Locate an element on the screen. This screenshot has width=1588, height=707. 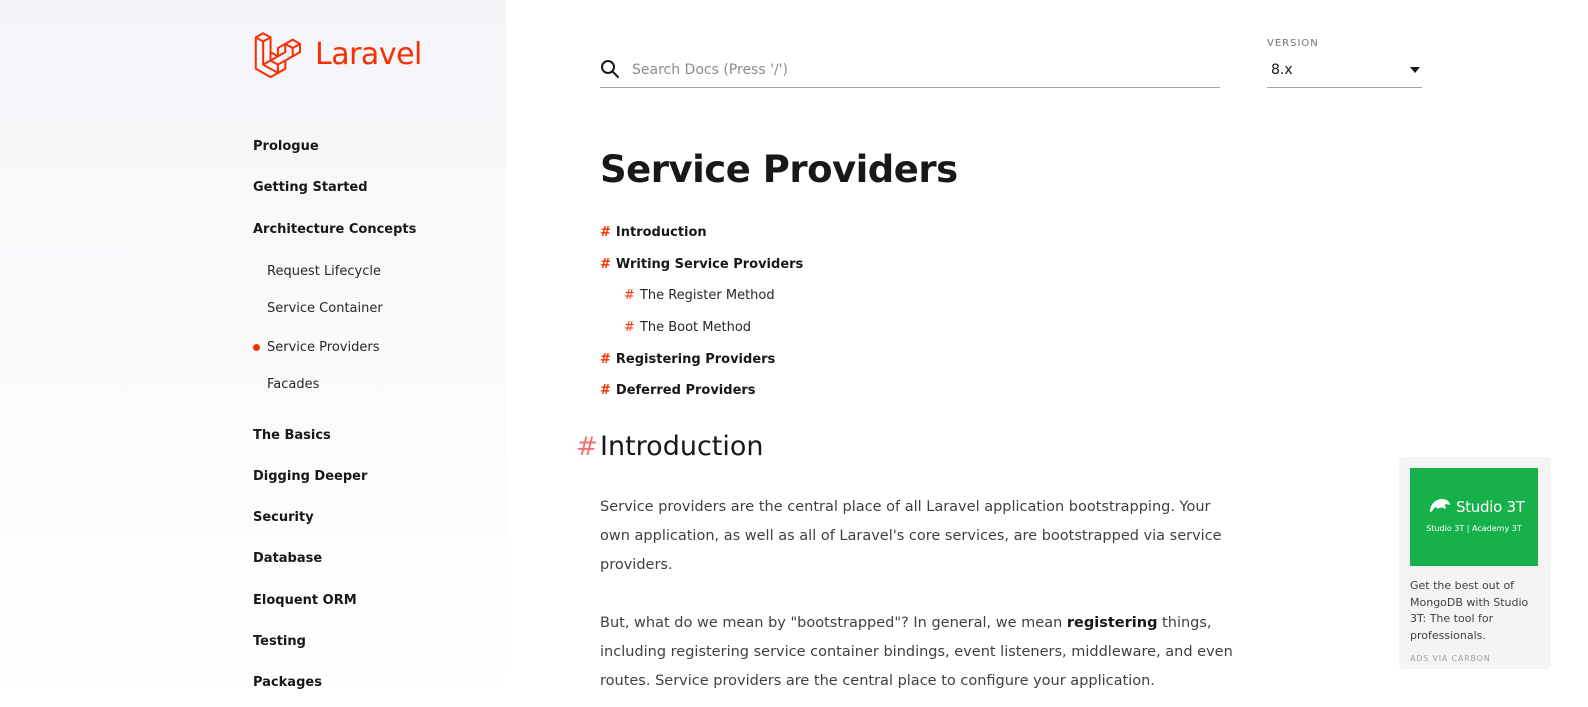
toc-label: Writing Service Providers is located at coordinates (709, 264).